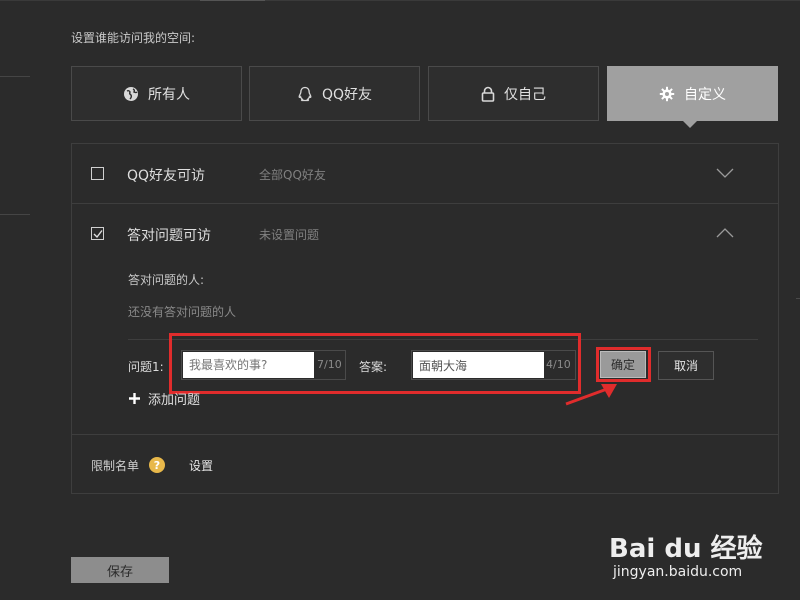 Image resolution: width=800 pixels, height=600 pixels. I want to click on tab-label: 所有人, so click(169, 94).